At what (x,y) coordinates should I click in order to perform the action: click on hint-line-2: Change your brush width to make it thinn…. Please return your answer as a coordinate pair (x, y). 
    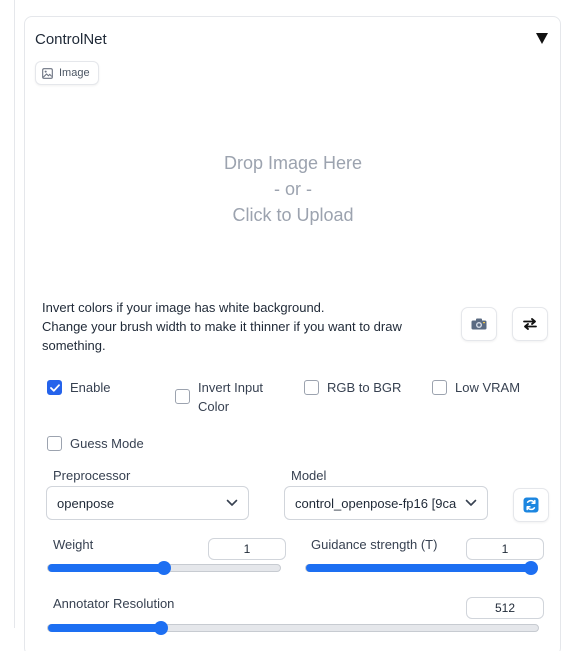
    Looking at the image, I should click on (222, 336).